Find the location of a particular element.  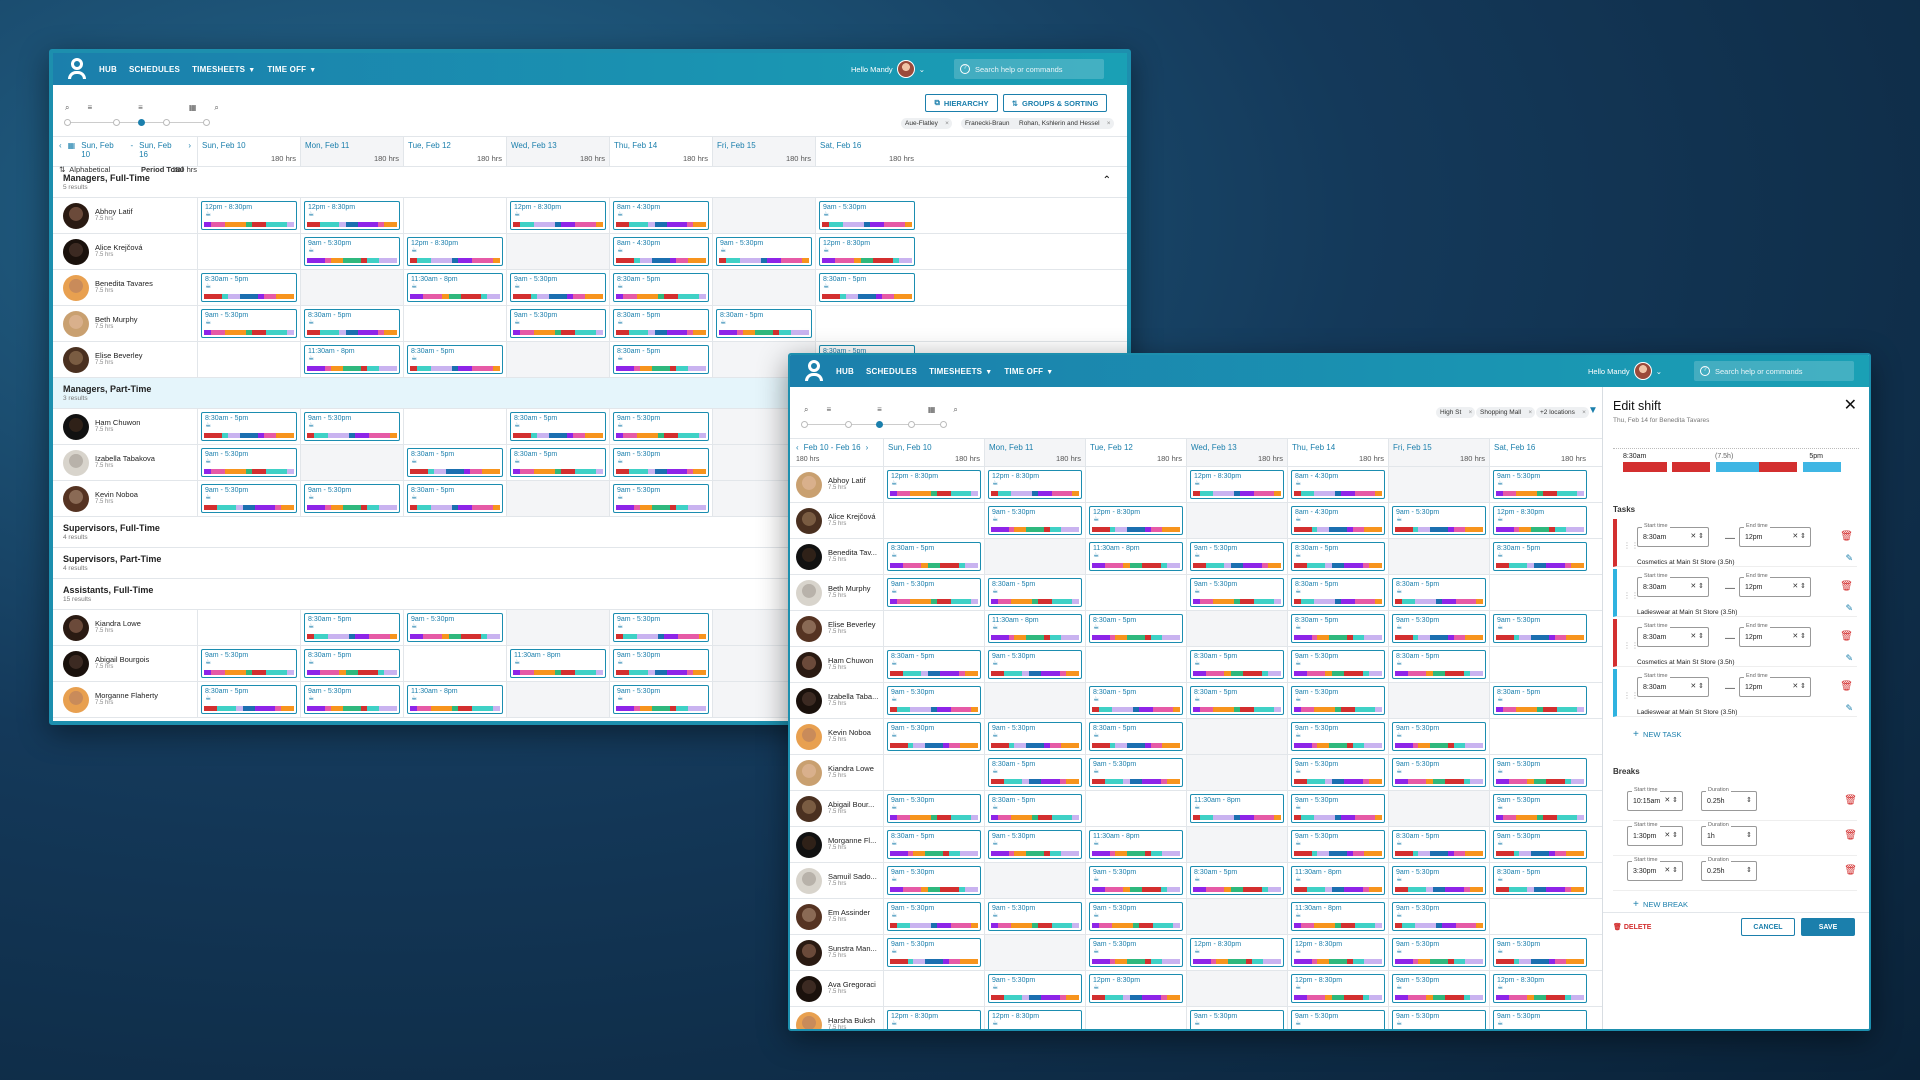

schedule-cell: 8am - 4:30pm ☕ is located at coordinates (1337, 484).